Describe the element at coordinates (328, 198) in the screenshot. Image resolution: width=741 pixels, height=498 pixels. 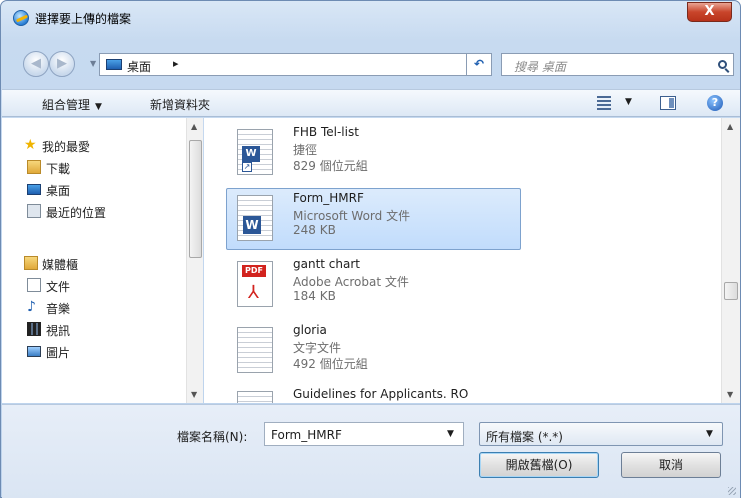
I see `file-name: Form_HMRF` at that location.